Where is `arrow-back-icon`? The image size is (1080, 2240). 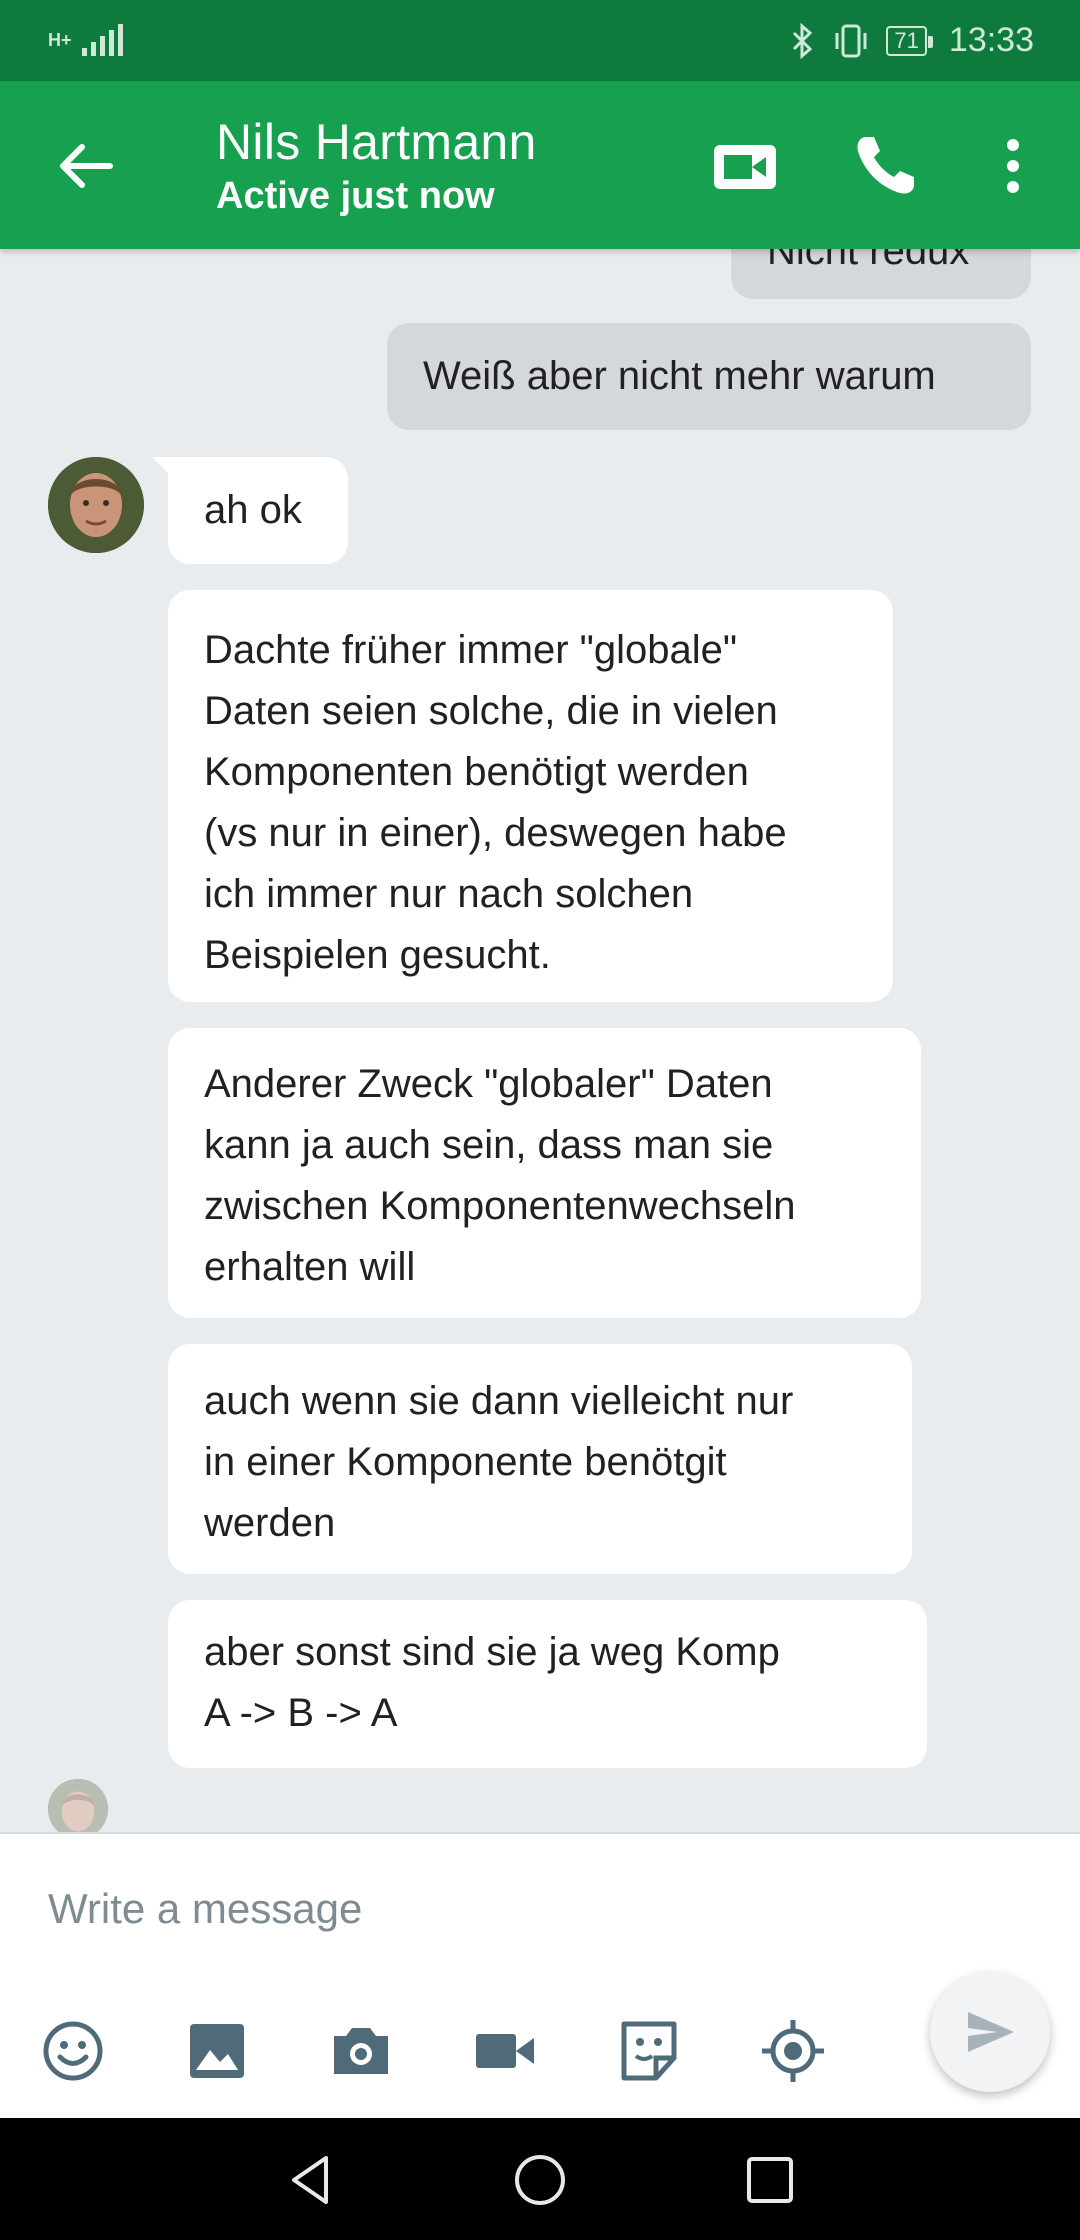
arrow-back-icon is located at coordinates (85, 166).